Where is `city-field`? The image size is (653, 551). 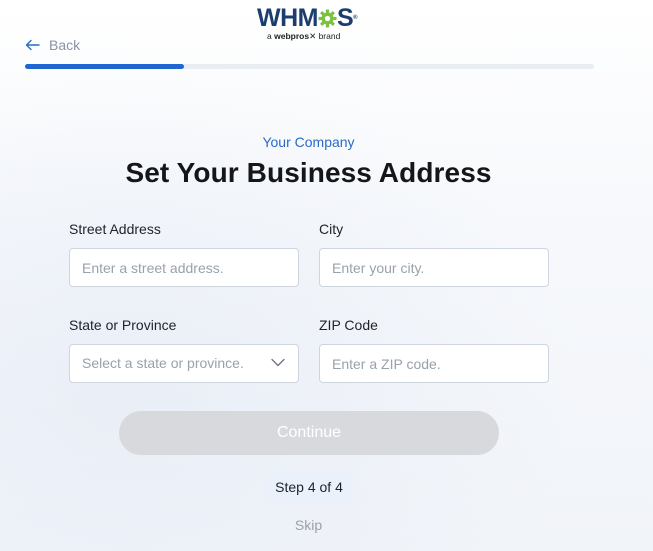
city-field is located at coordinates (434, 267).